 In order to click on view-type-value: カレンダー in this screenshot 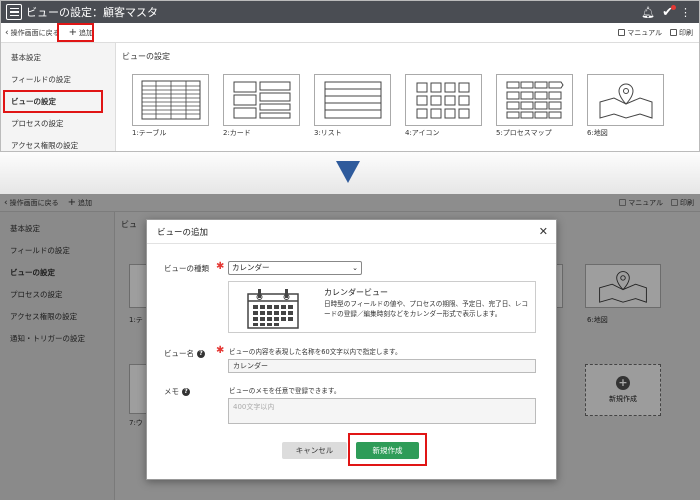, I will do `click(251, 267)`.